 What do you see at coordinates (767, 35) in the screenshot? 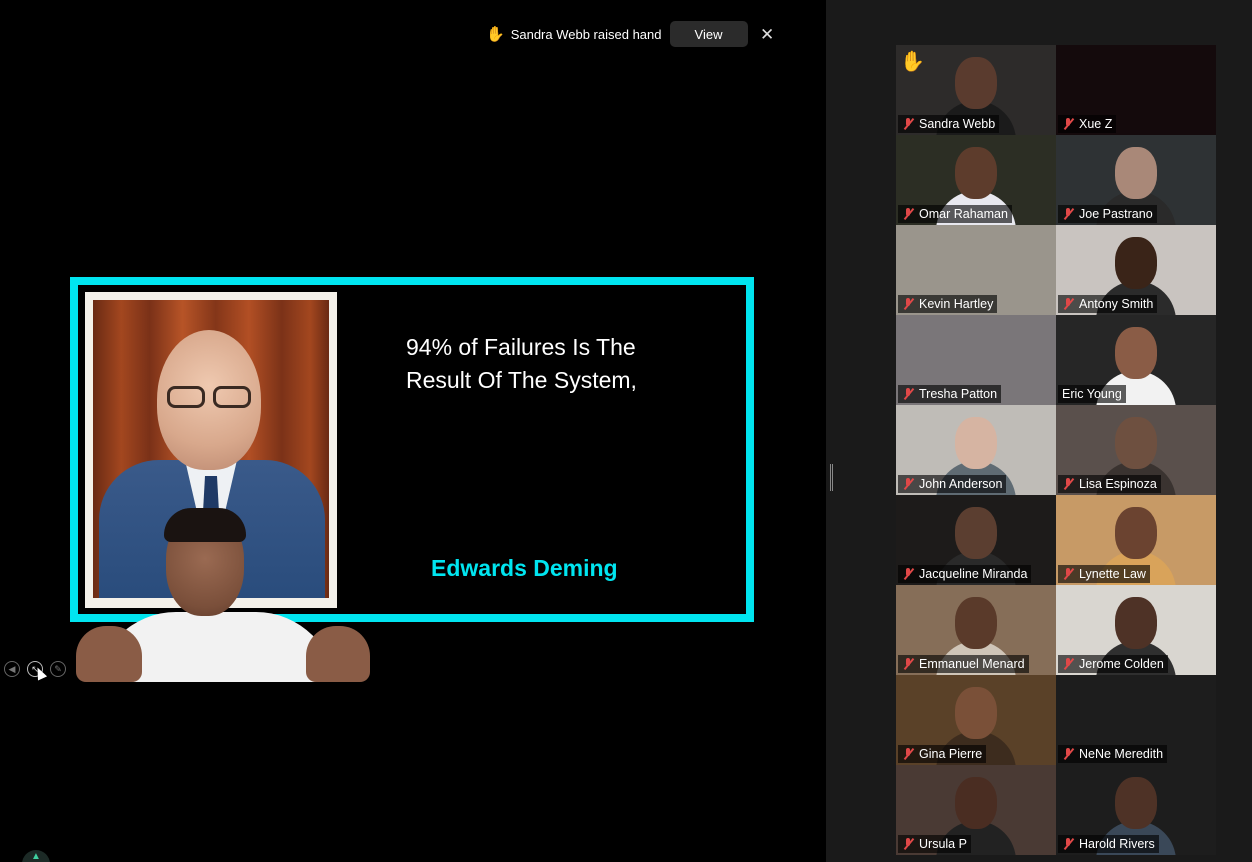
I see `close-icon: ✕` at bounding box center [767, 35].